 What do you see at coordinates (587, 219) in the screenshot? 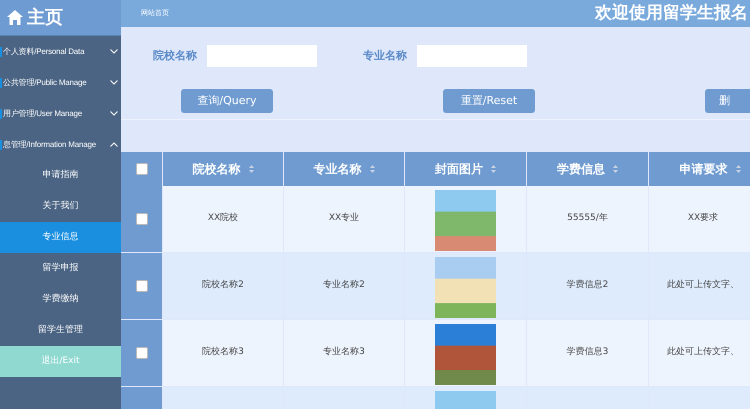
I see `table-cell-text: 55555/年` at bounding box center [587, 219].